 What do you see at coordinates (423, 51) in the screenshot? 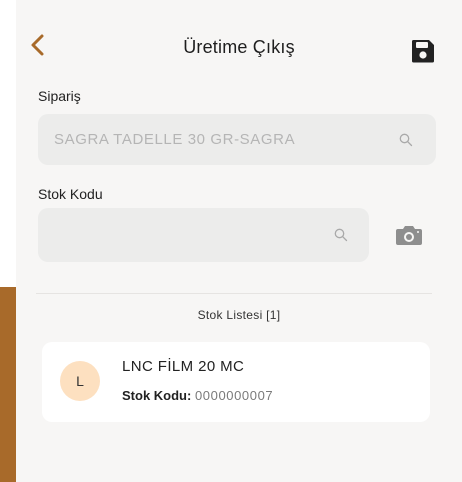
I see `save-floppy-icon` at bounding box center [423, 51].